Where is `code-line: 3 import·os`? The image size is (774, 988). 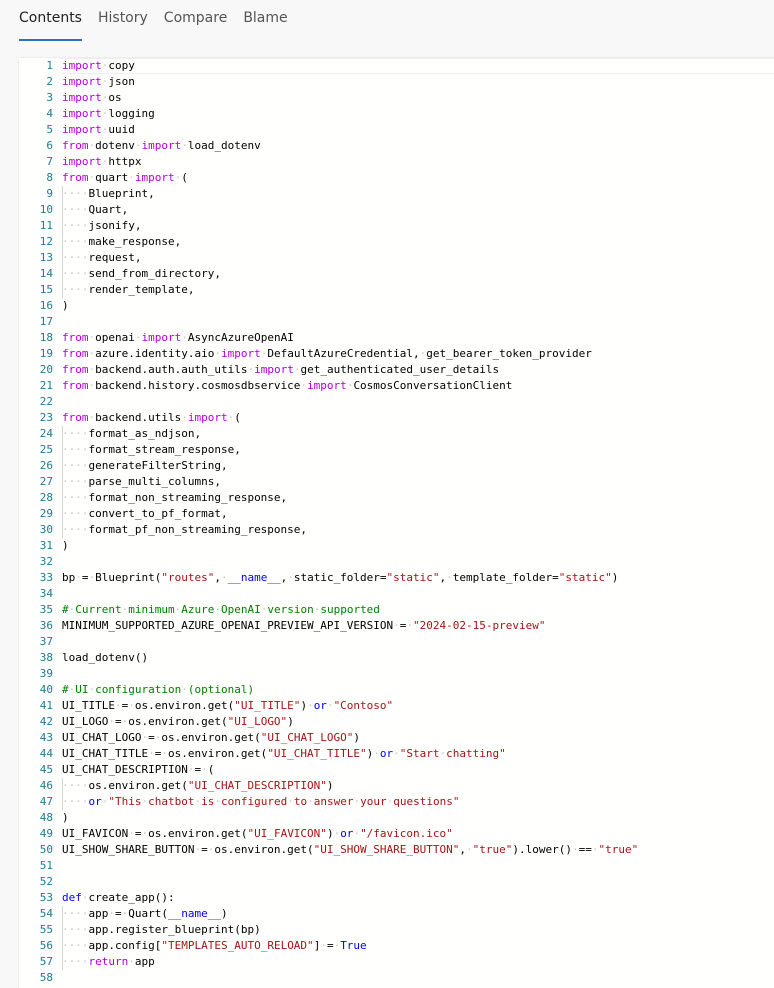 code-line: 3 import·os is located at coordinates (328, 98).